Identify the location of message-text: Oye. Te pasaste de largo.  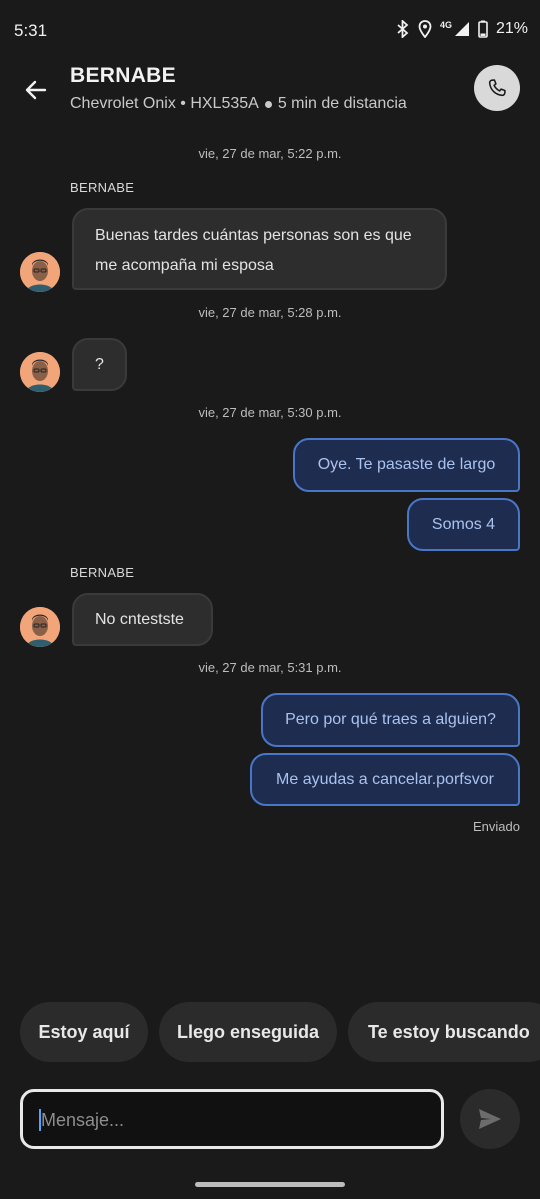
(406, 464).